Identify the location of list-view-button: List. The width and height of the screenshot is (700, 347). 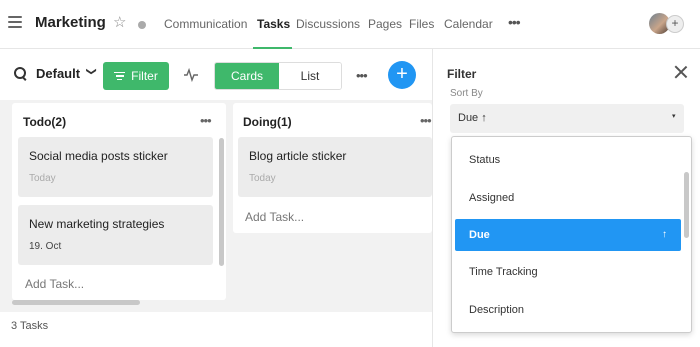
(310, 76).